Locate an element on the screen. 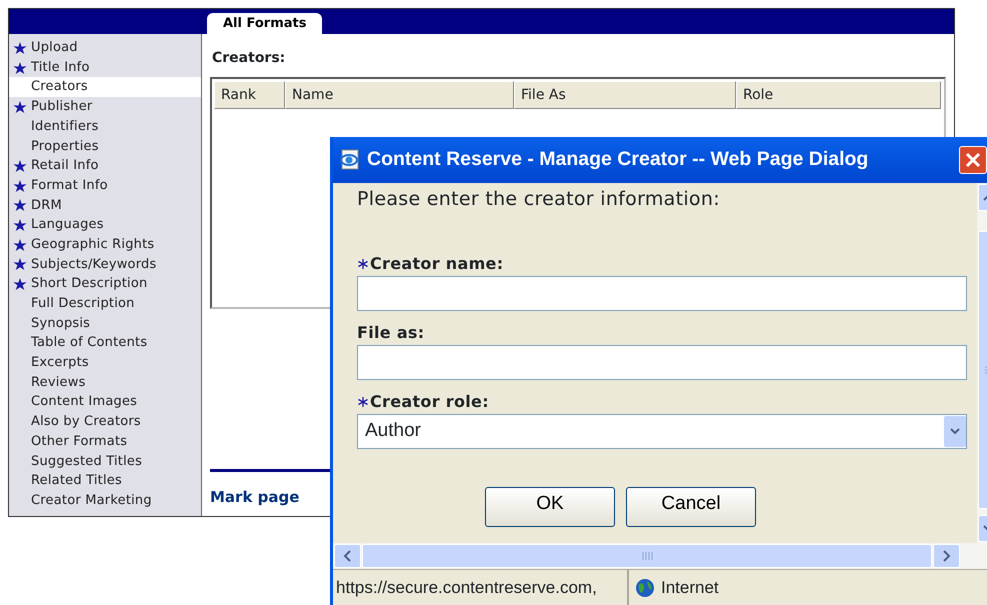 The height and width of the screenshot is (605, 987). prompt-text: Please enter the creator information: is located at coordinates (539, 199).